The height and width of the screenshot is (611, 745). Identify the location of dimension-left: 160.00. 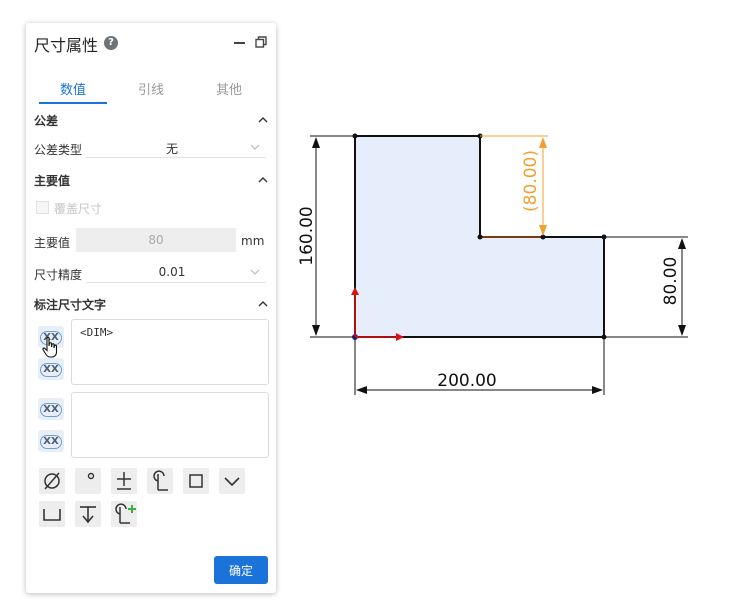
(326, 236).